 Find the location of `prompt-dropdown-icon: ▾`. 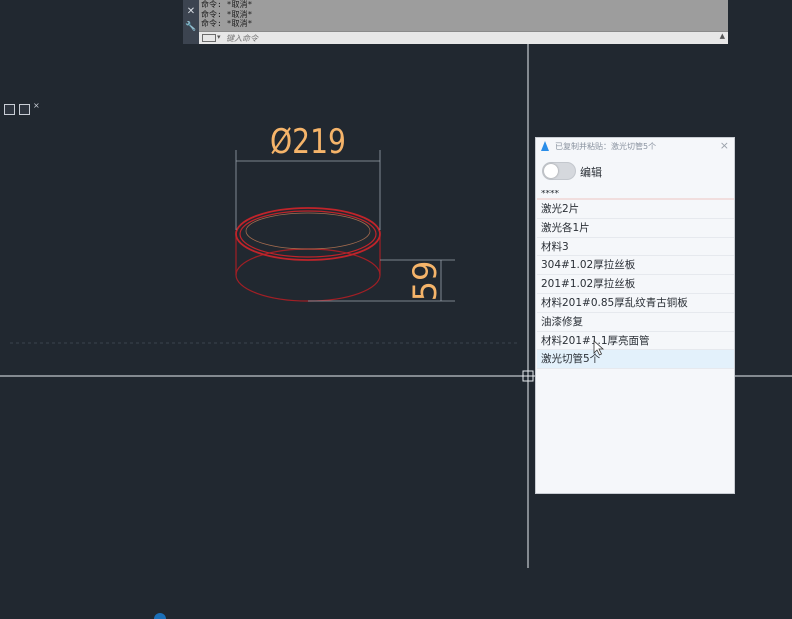

prompt-dropdown-icon: ▾ is located at coordinates (219, 37).